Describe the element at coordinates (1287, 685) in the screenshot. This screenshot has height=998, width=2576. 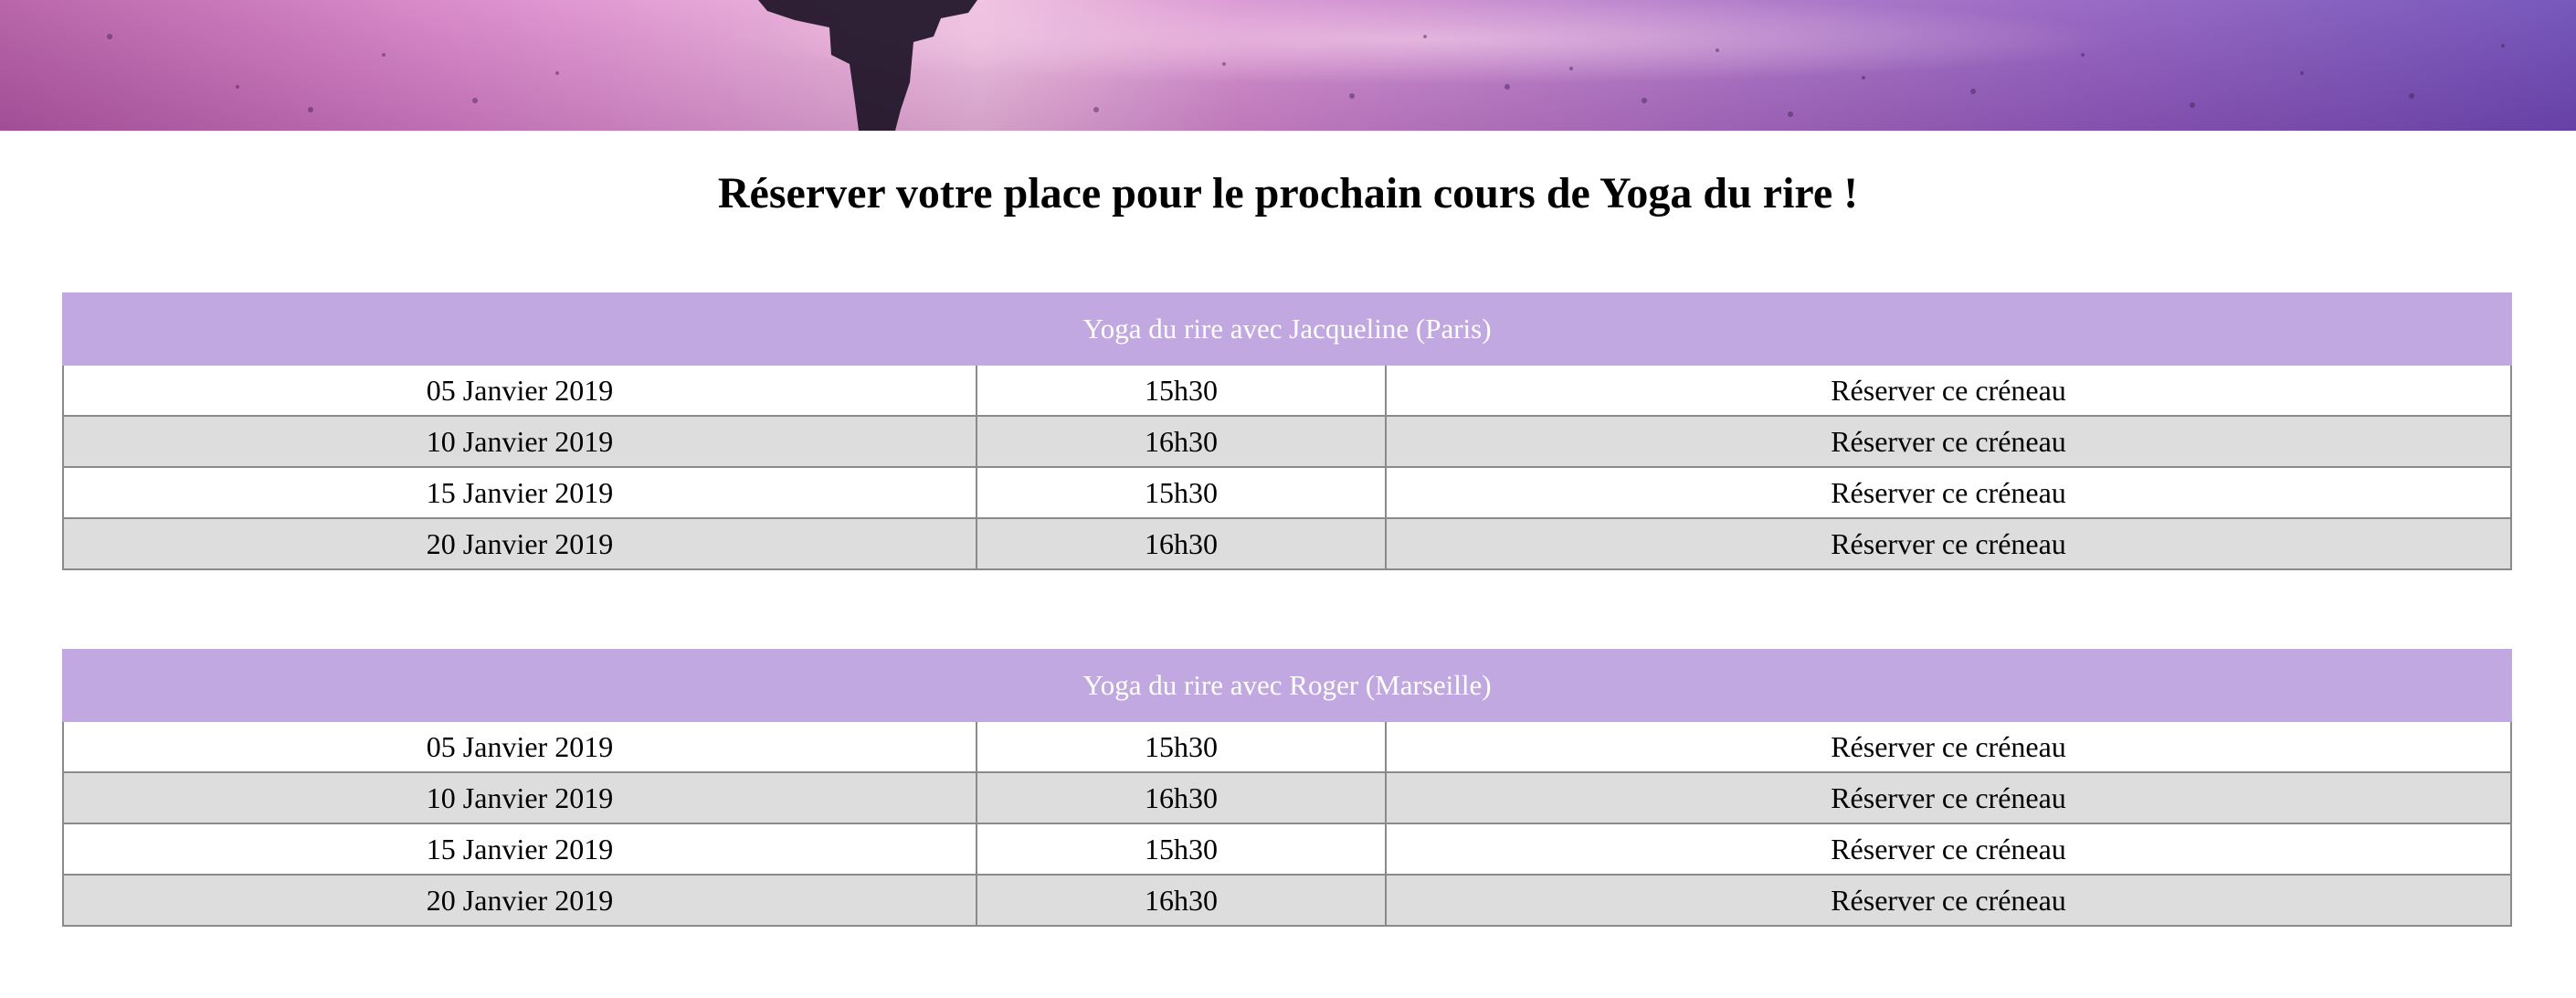
I see `table-heading: Yoga du rire avec Roger (Marseille)` at that location.